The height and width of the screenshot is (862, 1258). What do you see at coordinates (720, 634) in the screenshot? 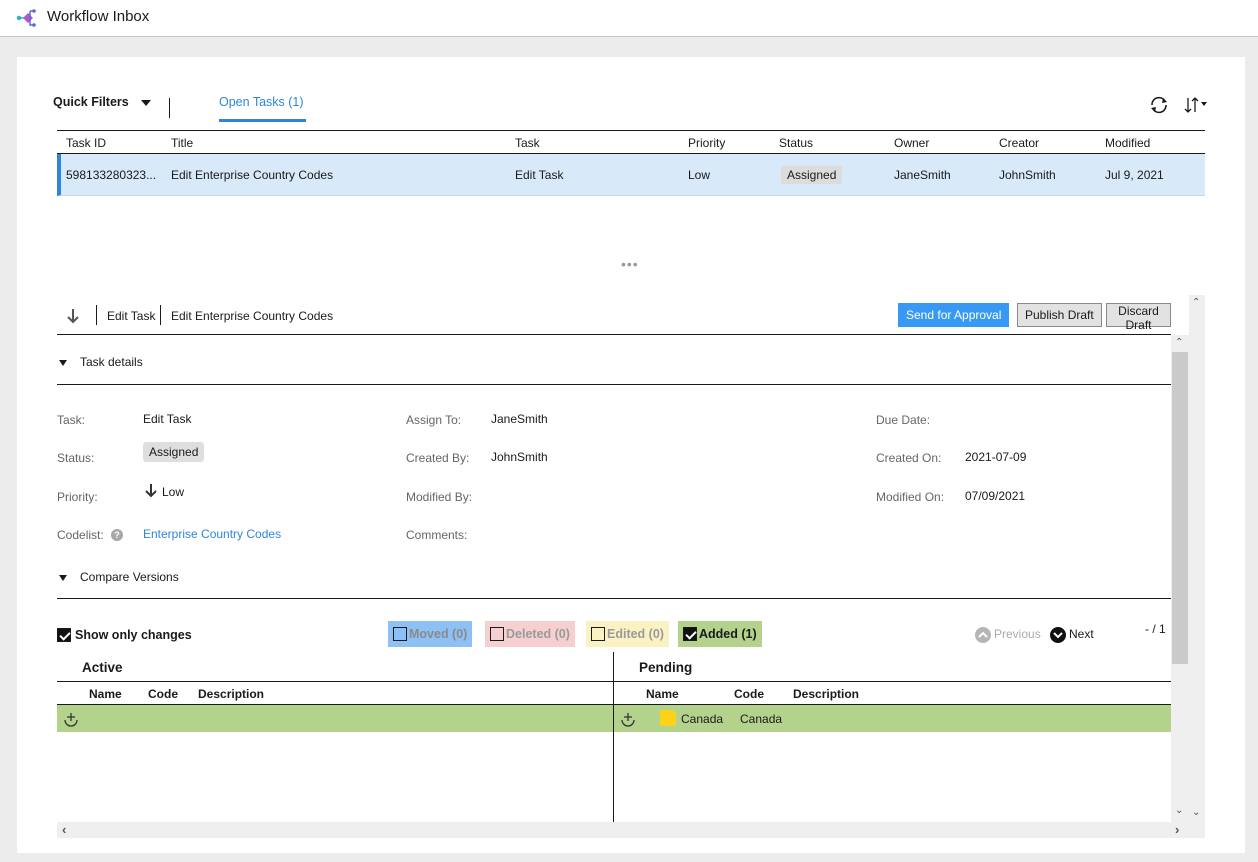
I see `legend-added-filter: Added (1)` at bounding box center [720, 634].